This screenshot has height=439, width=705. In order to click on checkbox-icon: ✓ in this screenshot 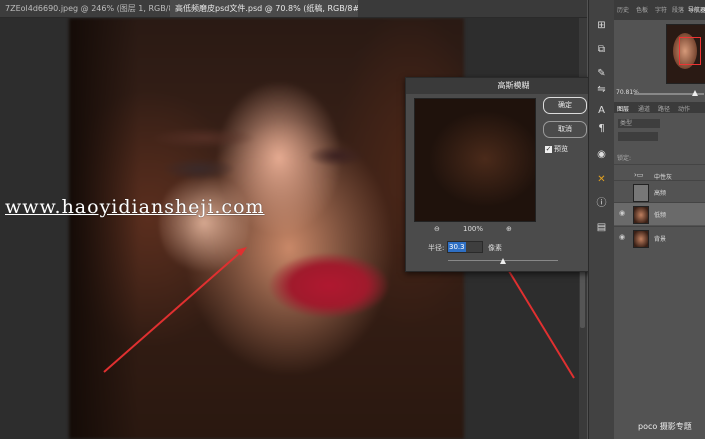, I will do `click(548, 149)`.